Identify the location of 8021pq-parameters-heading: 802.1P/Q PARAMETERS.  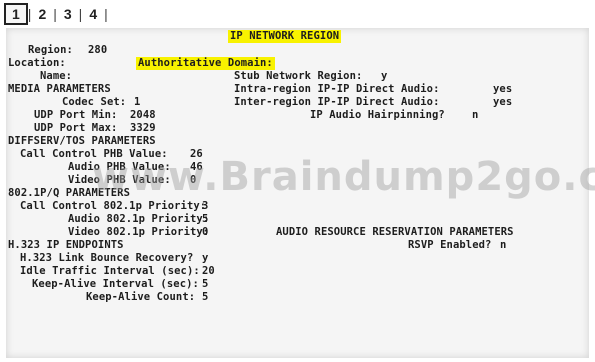
(69, 193).